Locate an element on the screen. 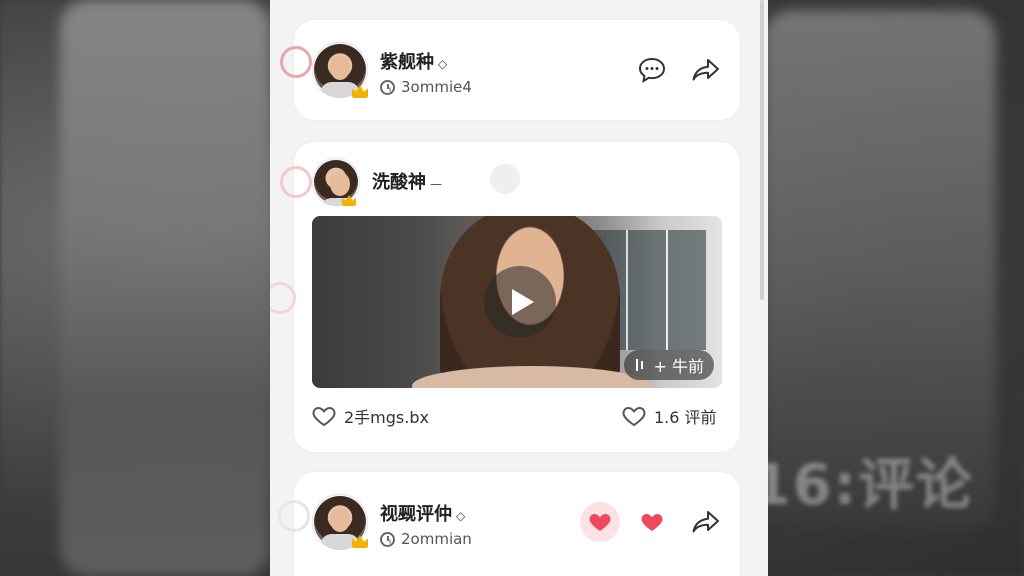  video-player: + 牛前 is located at coordinates (517, 302).